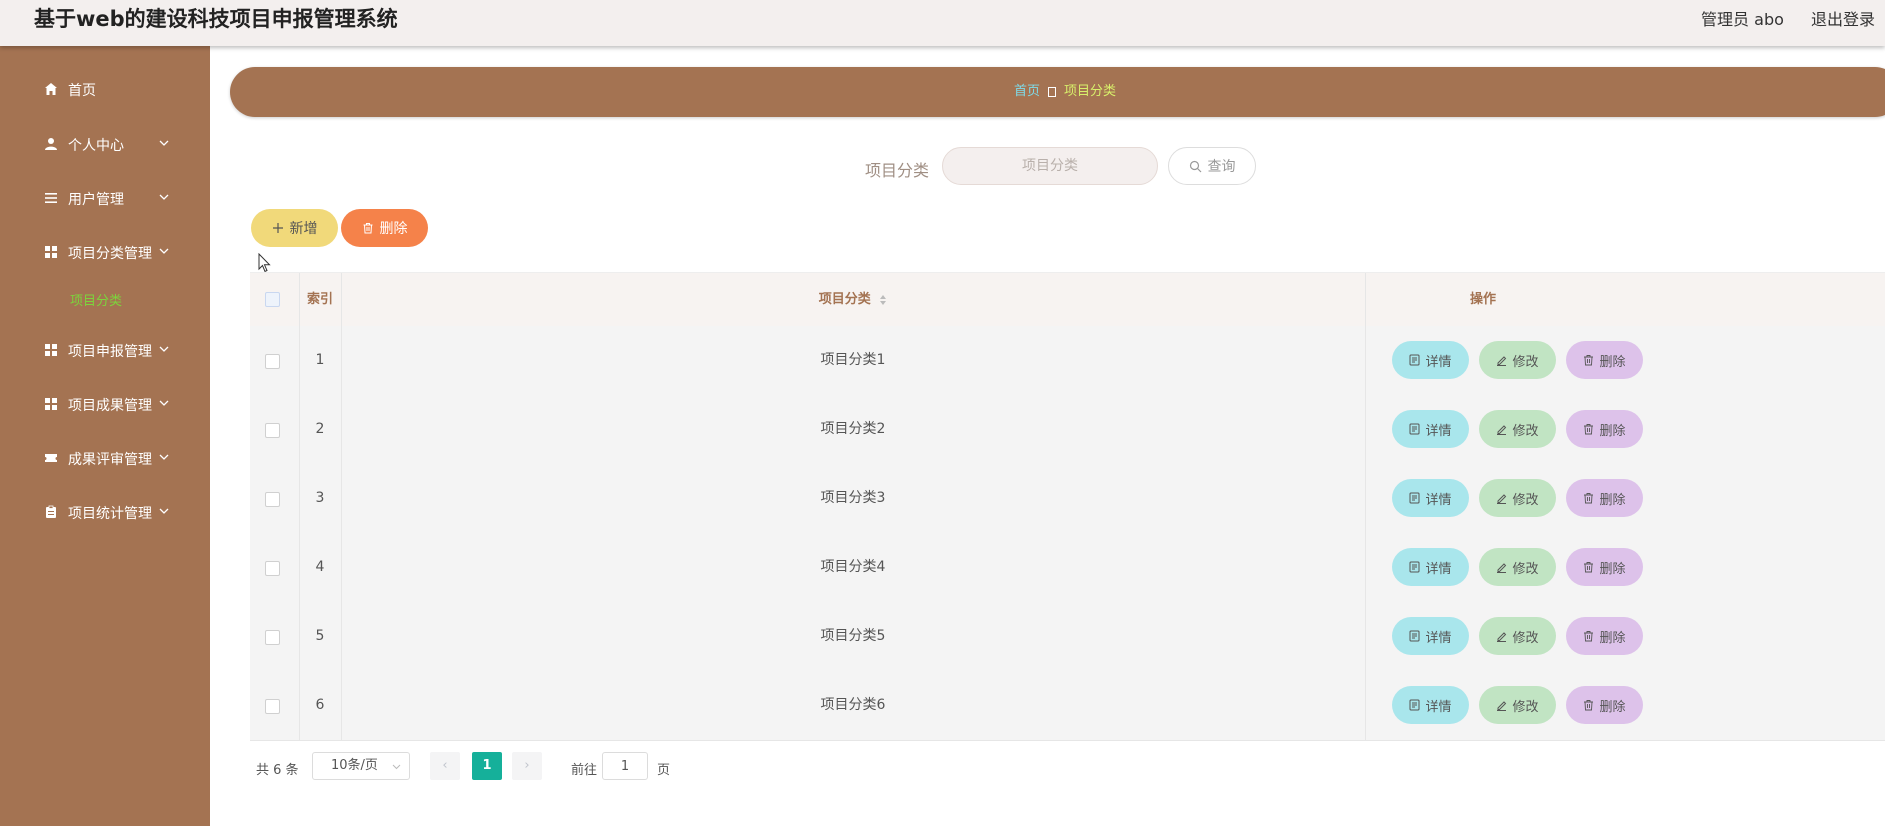  Describe the element at coordinates (1742, 19) in the screenshot. I see `current-user: 管理员 abo` at that location.